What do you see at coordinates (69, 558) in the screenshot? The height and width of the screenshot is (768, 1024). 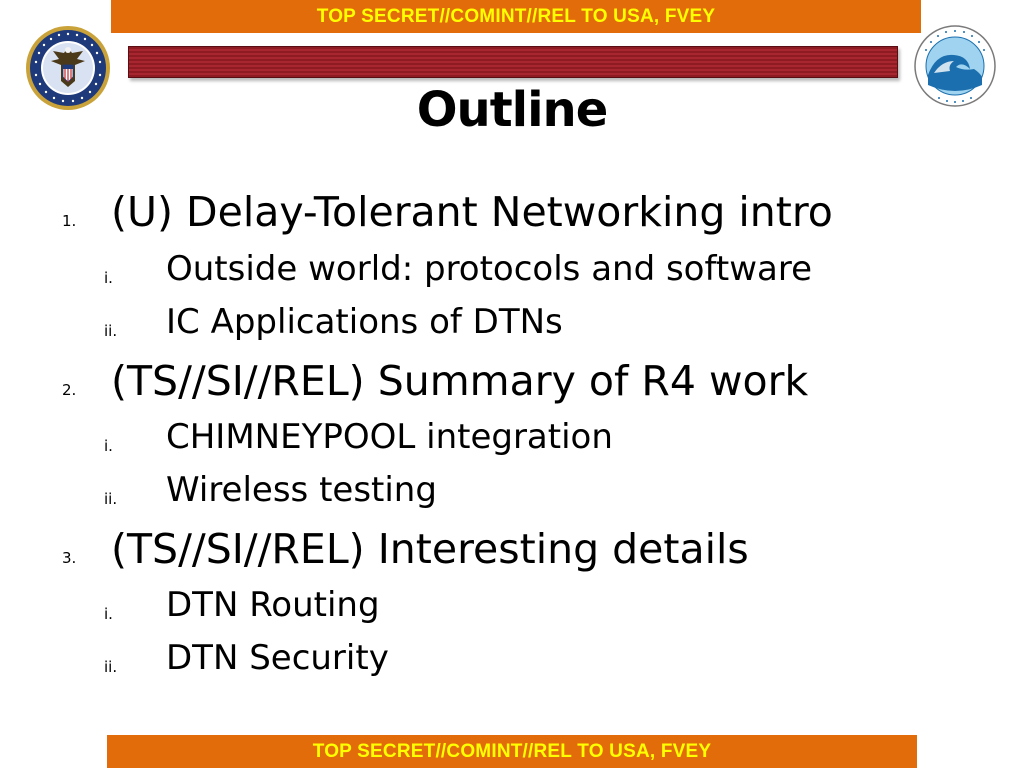 I see `outline-number-3: 3.` at bounding box center [69, 558].